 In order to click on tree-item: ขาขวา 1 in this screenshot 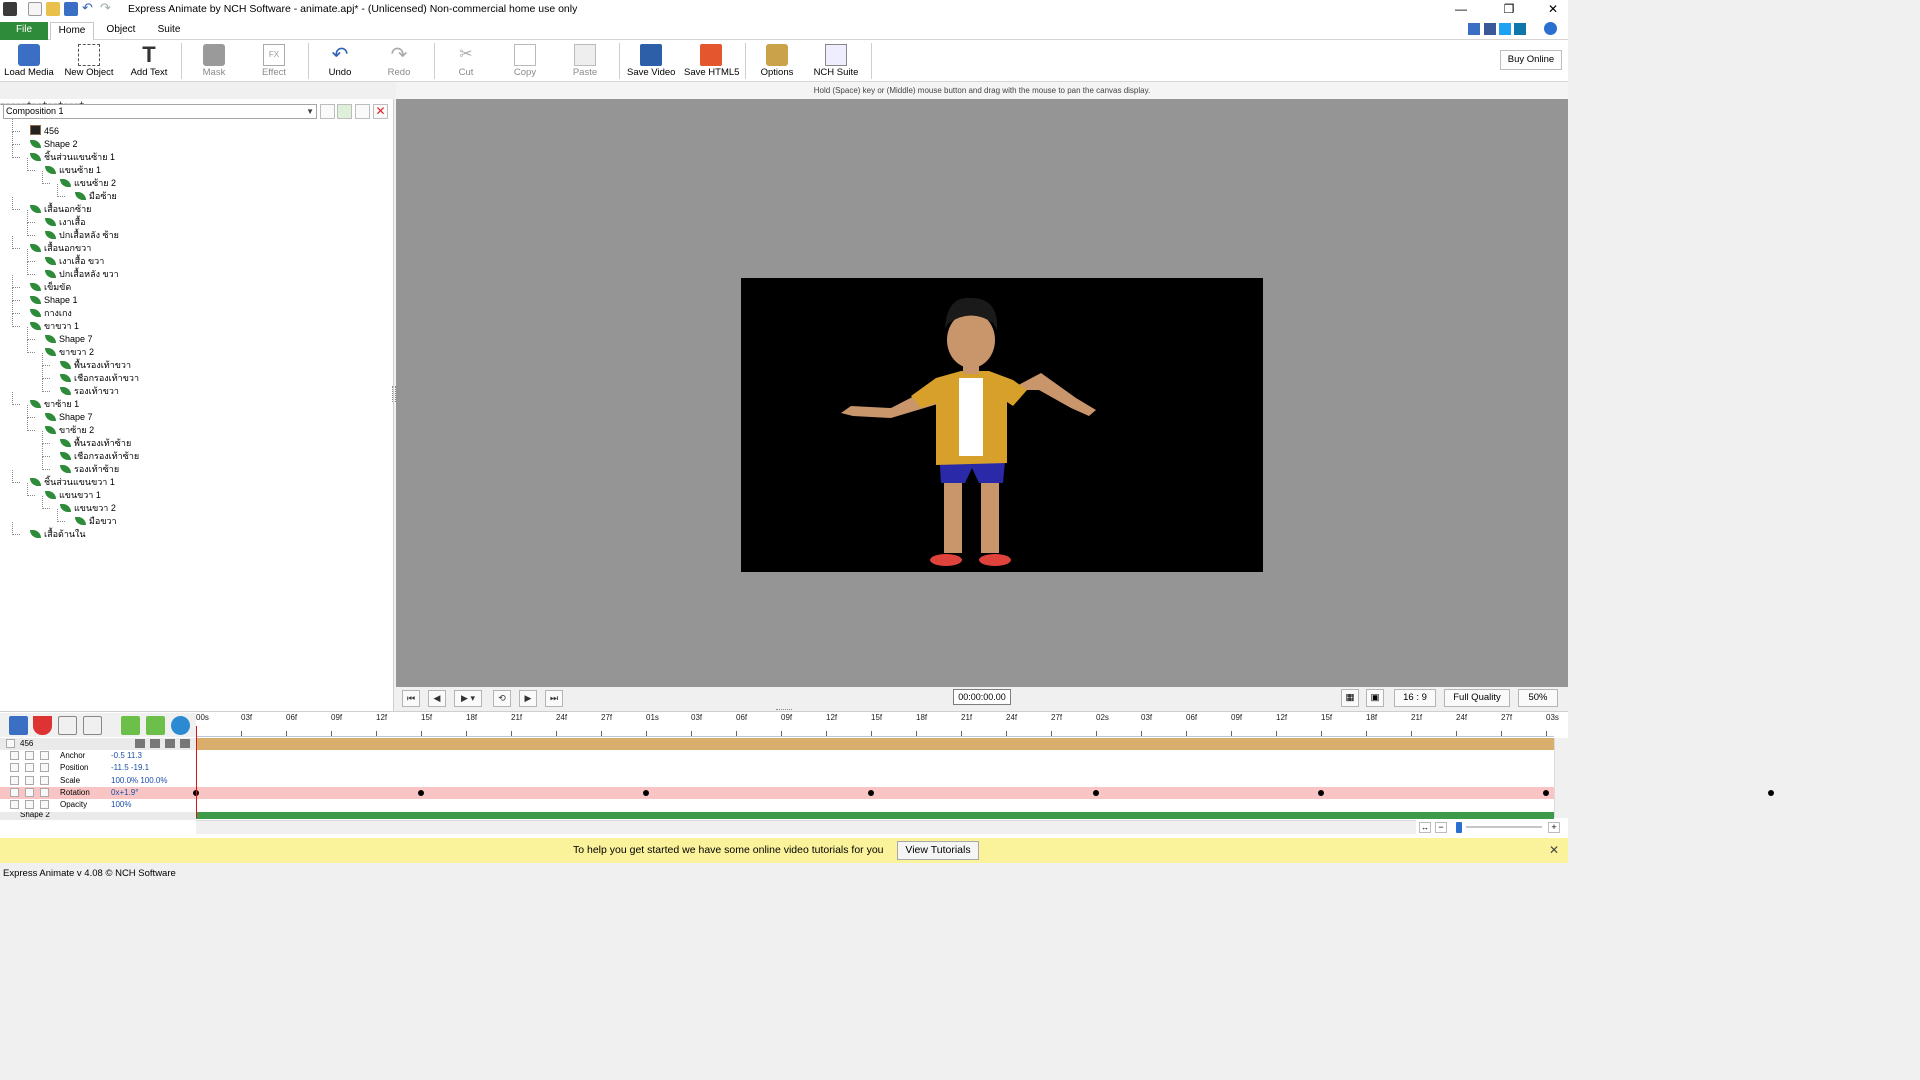, I will do `click(54, 326)`.